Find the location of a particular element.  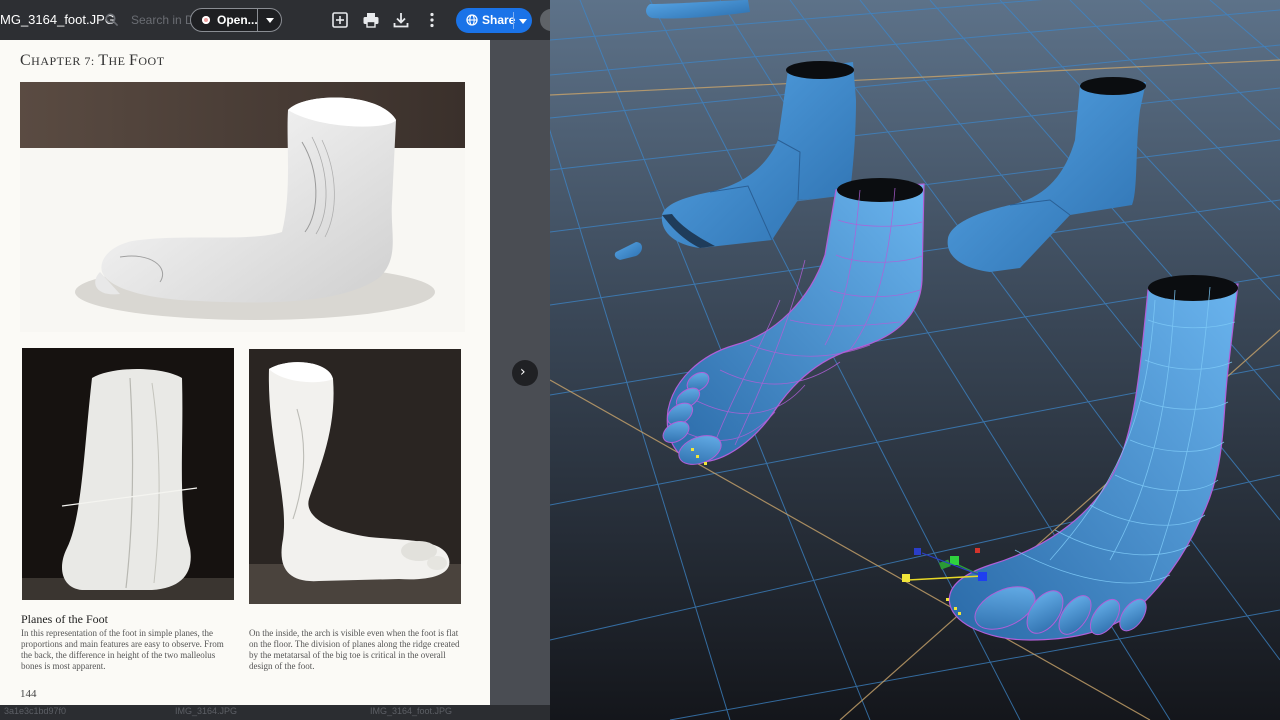

file-name: MG_3164_foot.JPG is located at coordinates (57, 19).